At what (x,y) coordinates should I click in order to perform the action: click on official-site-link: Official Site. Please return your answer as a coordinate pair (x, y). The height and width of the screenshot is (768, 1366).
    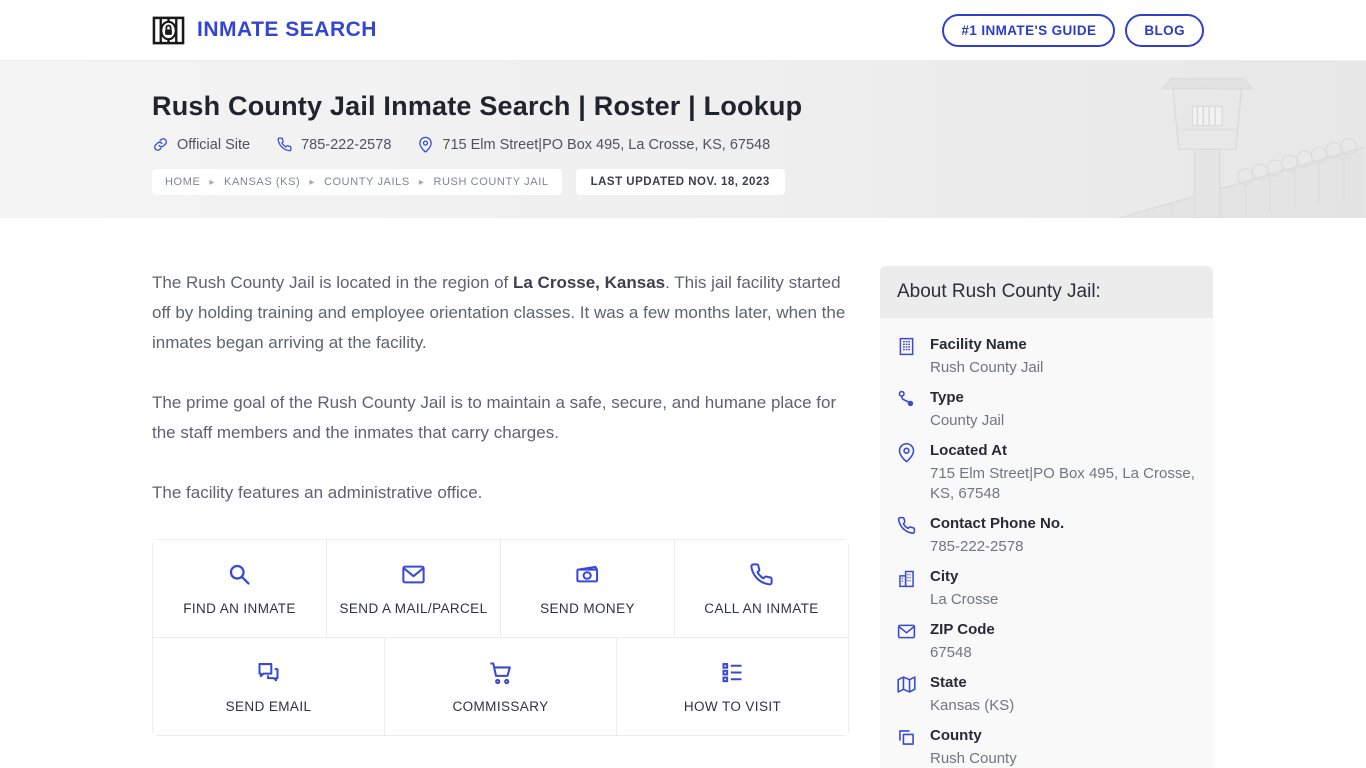
    Looking at the image, I should click on (201, 144).